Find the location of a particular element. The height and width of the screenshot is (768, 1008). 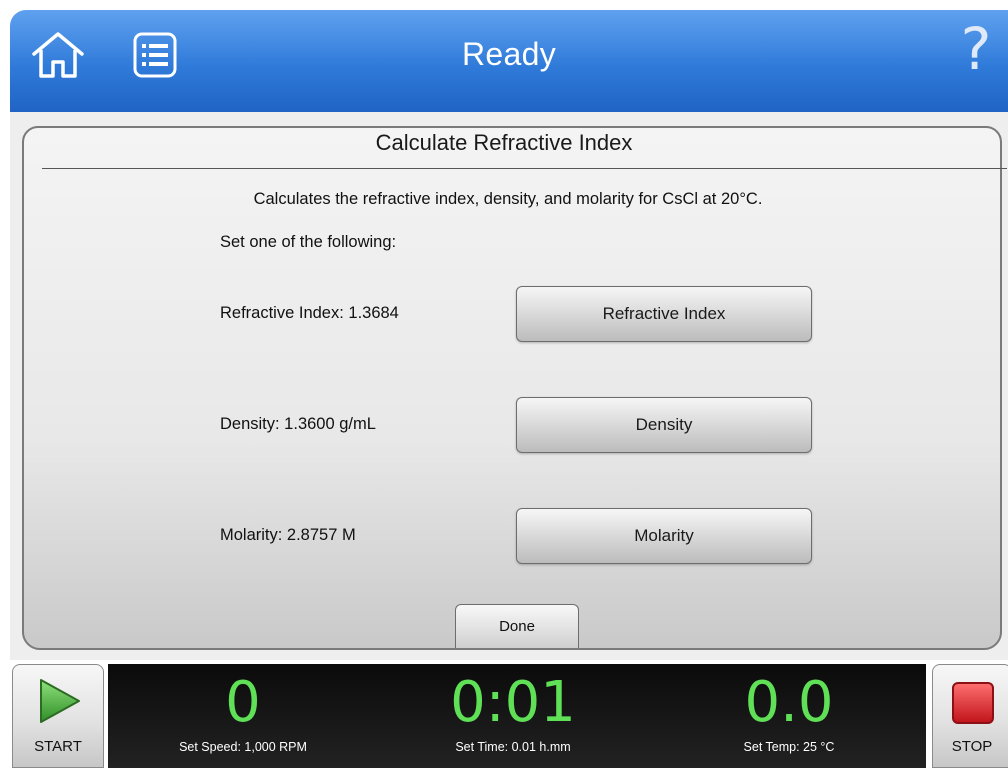

refractive-index-button: Refractive Index is located at coordinates (664, 314).